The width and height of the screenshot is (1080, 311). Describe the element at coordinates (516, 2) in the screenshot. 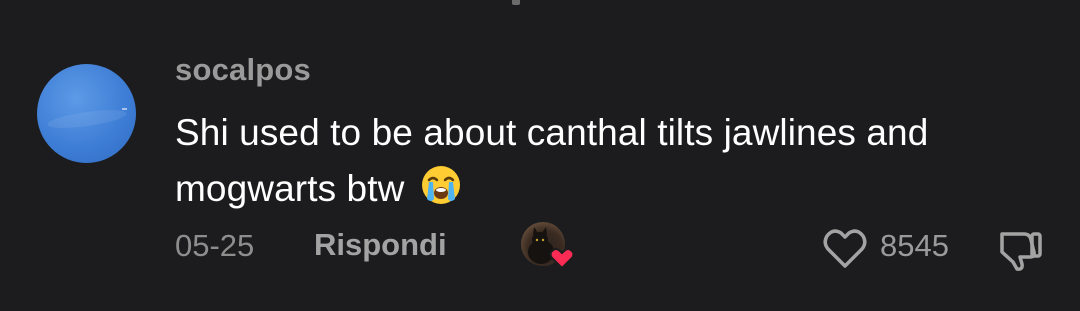

I see `previous-item-fragment` at that location.